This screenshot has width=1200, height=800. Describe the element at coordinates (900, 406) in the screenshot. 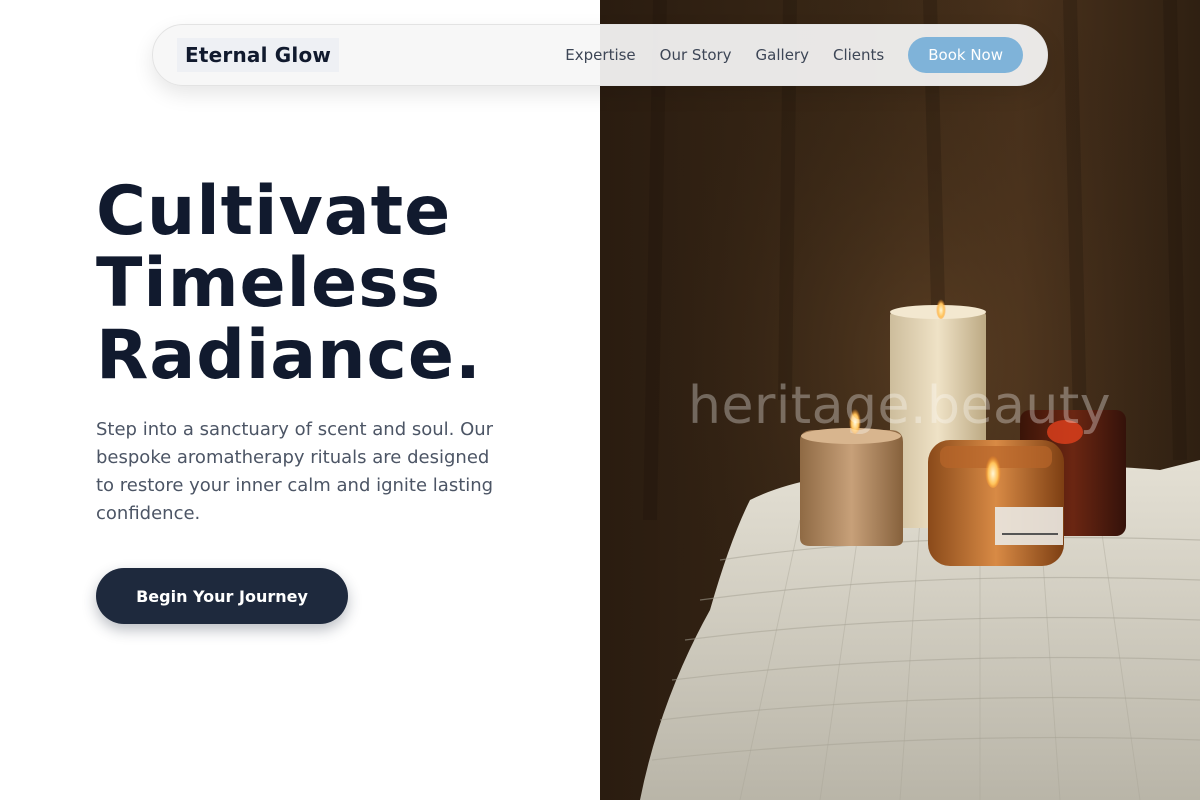

I see `watermark-text: heritage.beauty` at that location.